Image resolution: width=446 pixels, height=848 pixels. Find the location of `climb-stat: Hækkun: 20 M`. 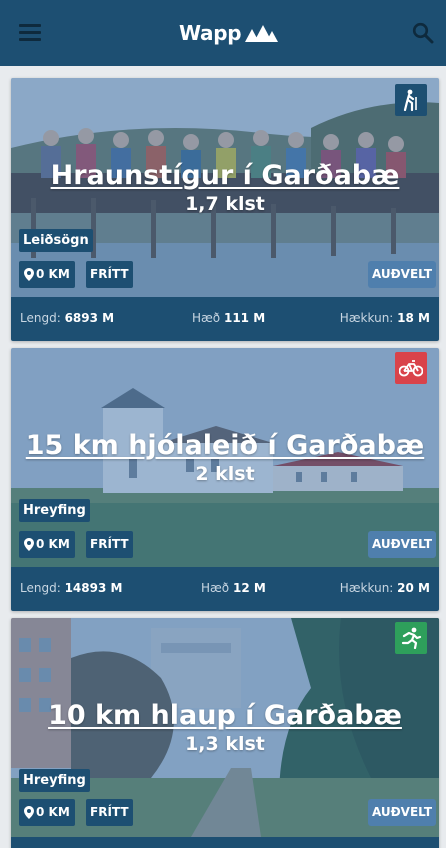

climb-stat: Hækkun: 20 M is located at coordinates (384, 588).